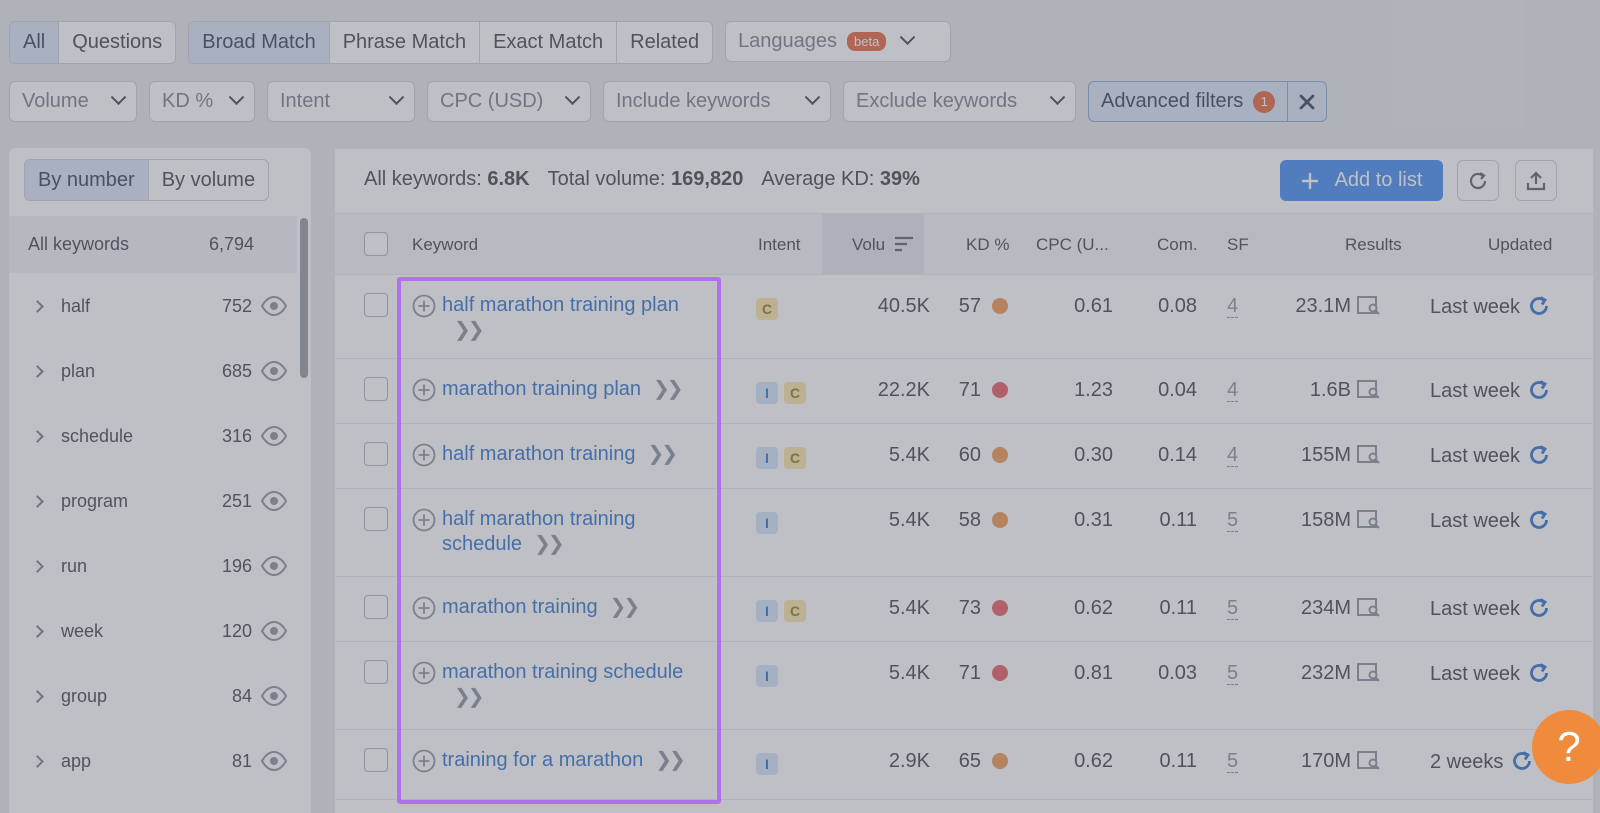 This screenshot has width=1600, height=813. I want to click on group-item: app 81, so click(154, 761).